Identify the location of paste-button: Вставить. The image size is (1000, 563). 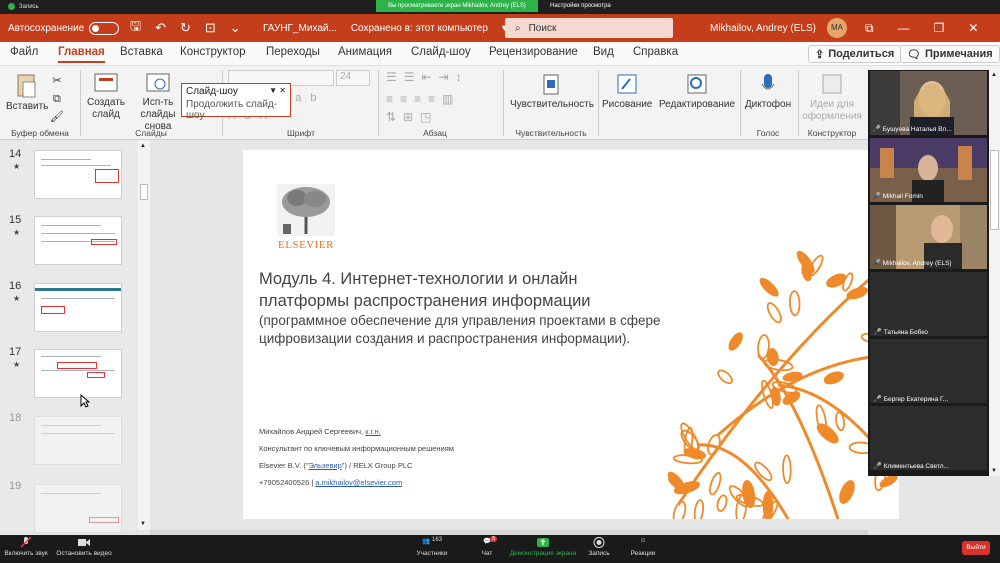
(27, 92).